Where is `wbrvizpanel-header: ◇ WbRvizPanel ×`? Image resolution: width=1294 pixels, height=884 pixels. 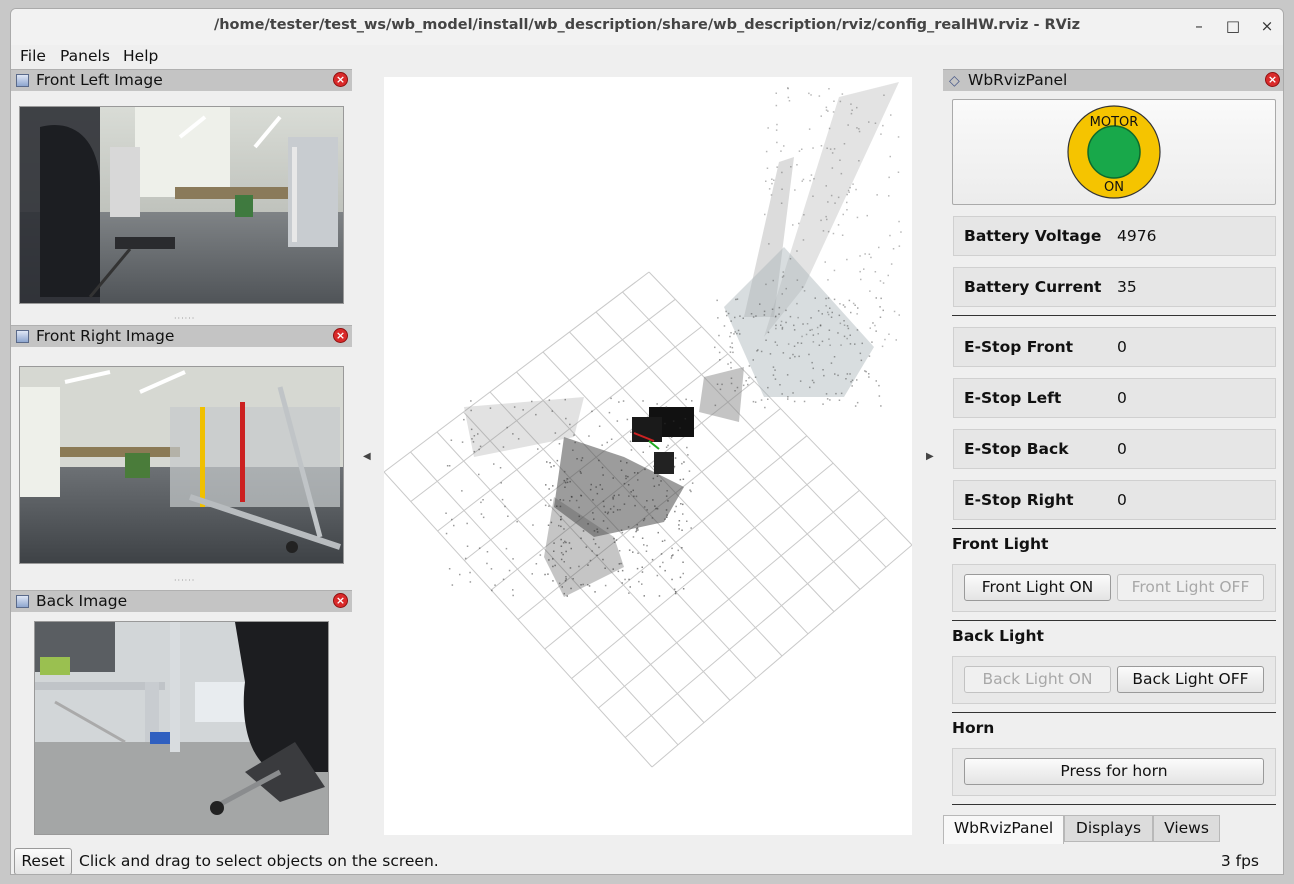 wbrvizpanel-header: ◇ WbRvizPanel × is located at coordinates (1113, 80).